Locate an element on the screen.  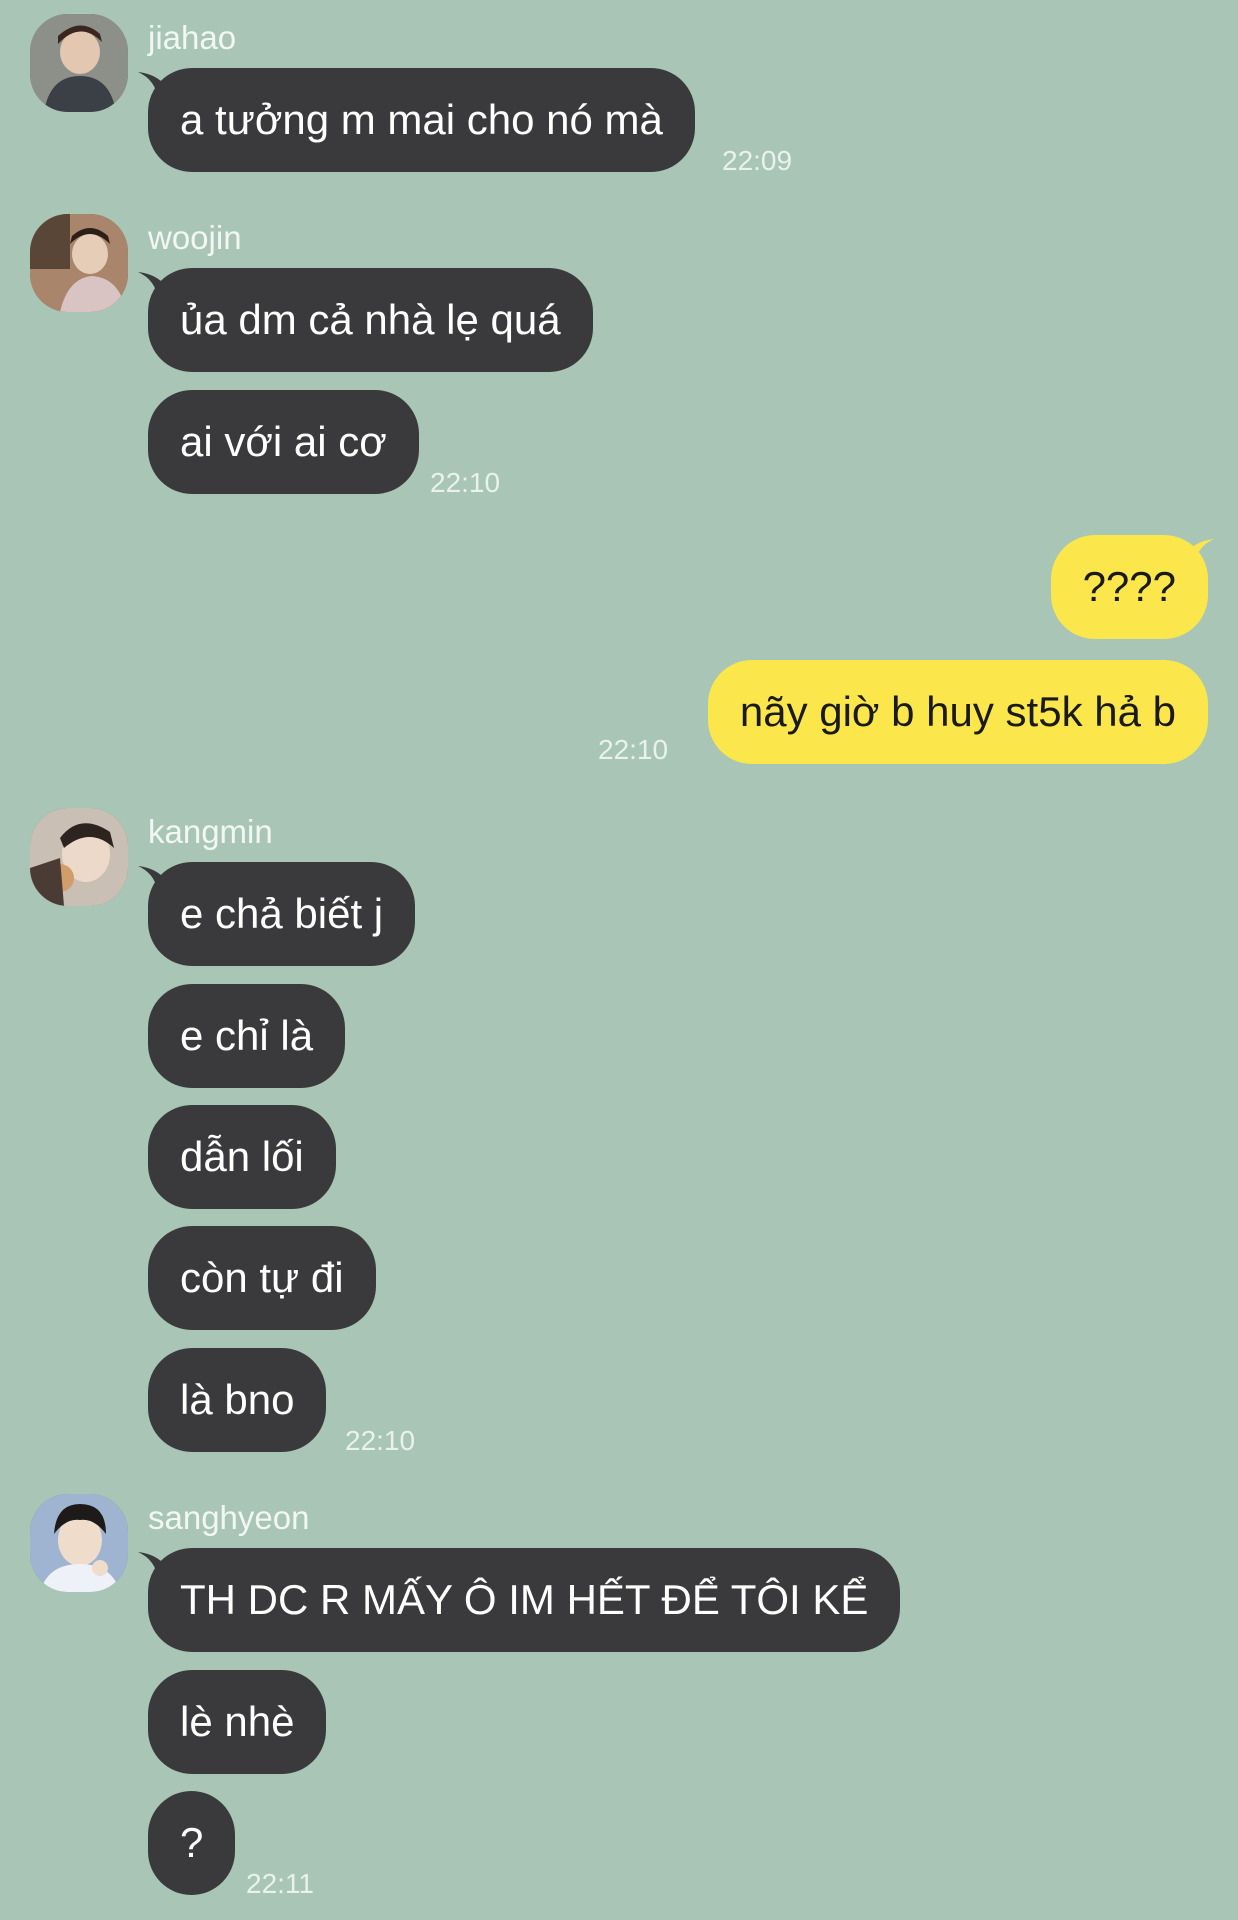
message-bubble: lè nhè is located at coordinates (237, 1722).